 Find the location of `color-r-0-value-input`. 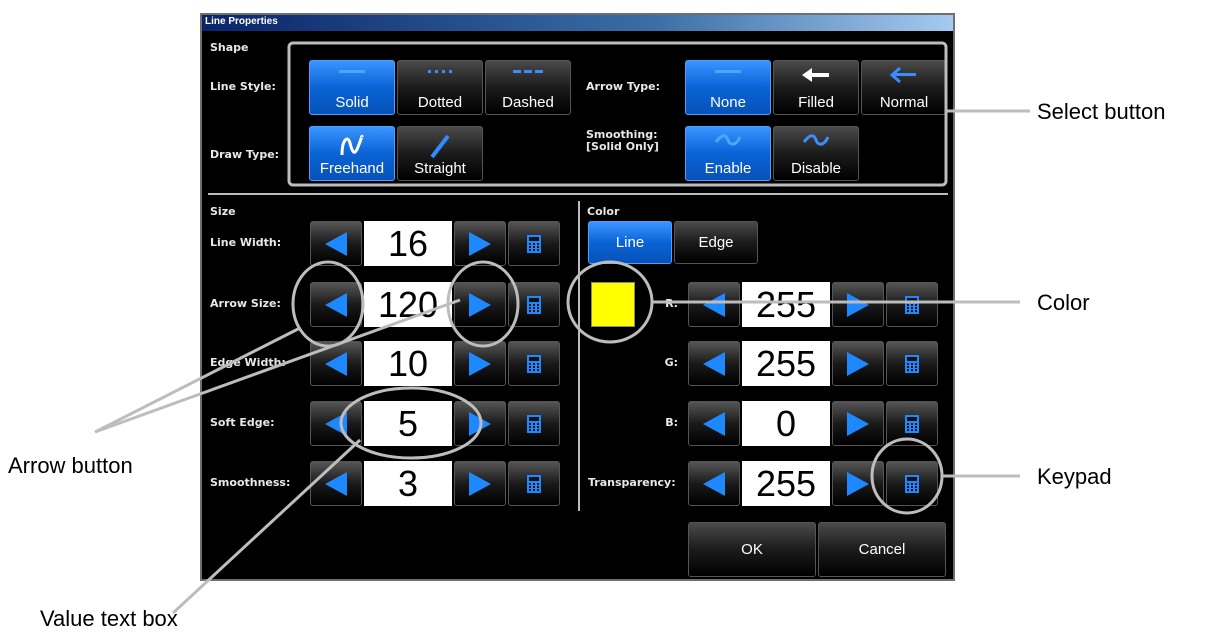

color-r-0-value-input is located at coordinates (786, 304).